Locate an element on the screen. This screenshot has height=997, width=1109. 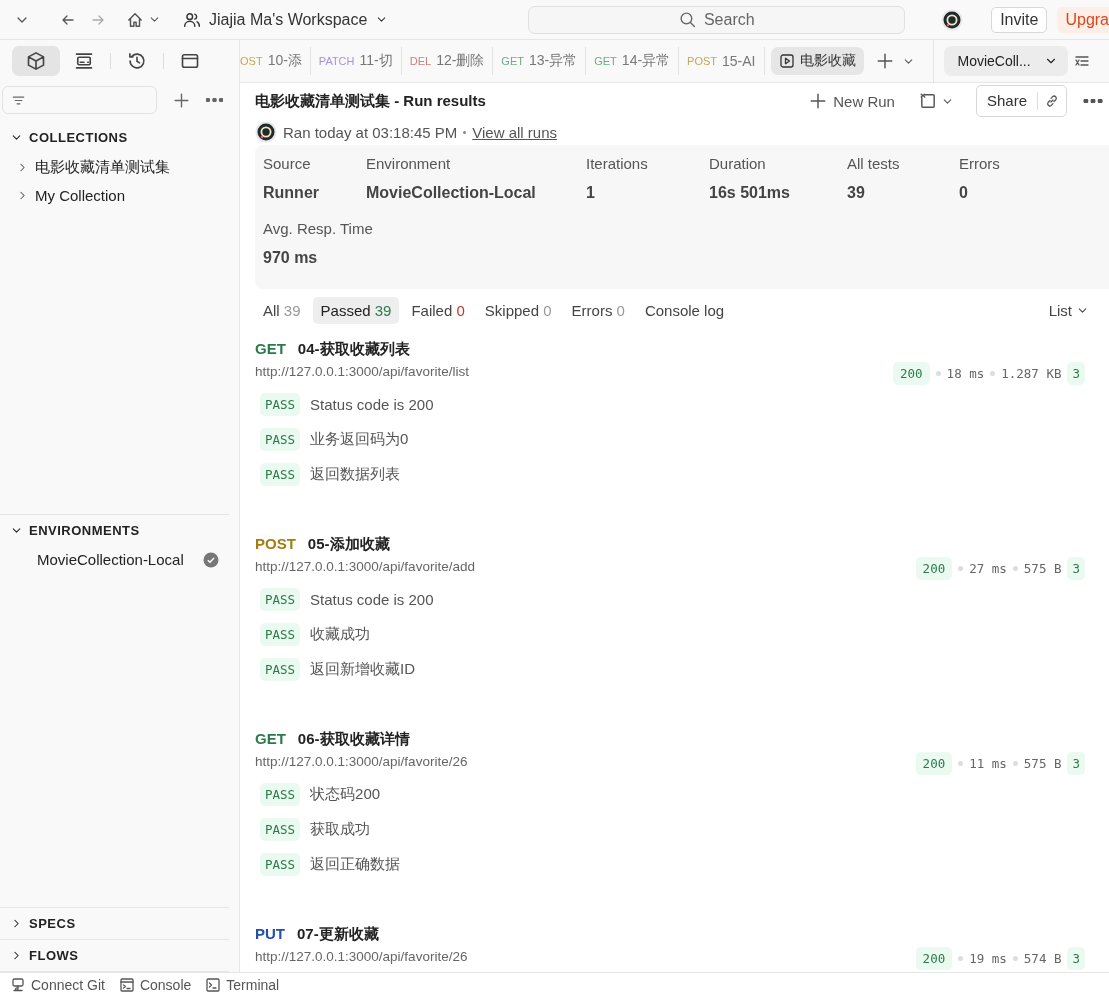
share-button: Share is located at coordinates (1021, 101).